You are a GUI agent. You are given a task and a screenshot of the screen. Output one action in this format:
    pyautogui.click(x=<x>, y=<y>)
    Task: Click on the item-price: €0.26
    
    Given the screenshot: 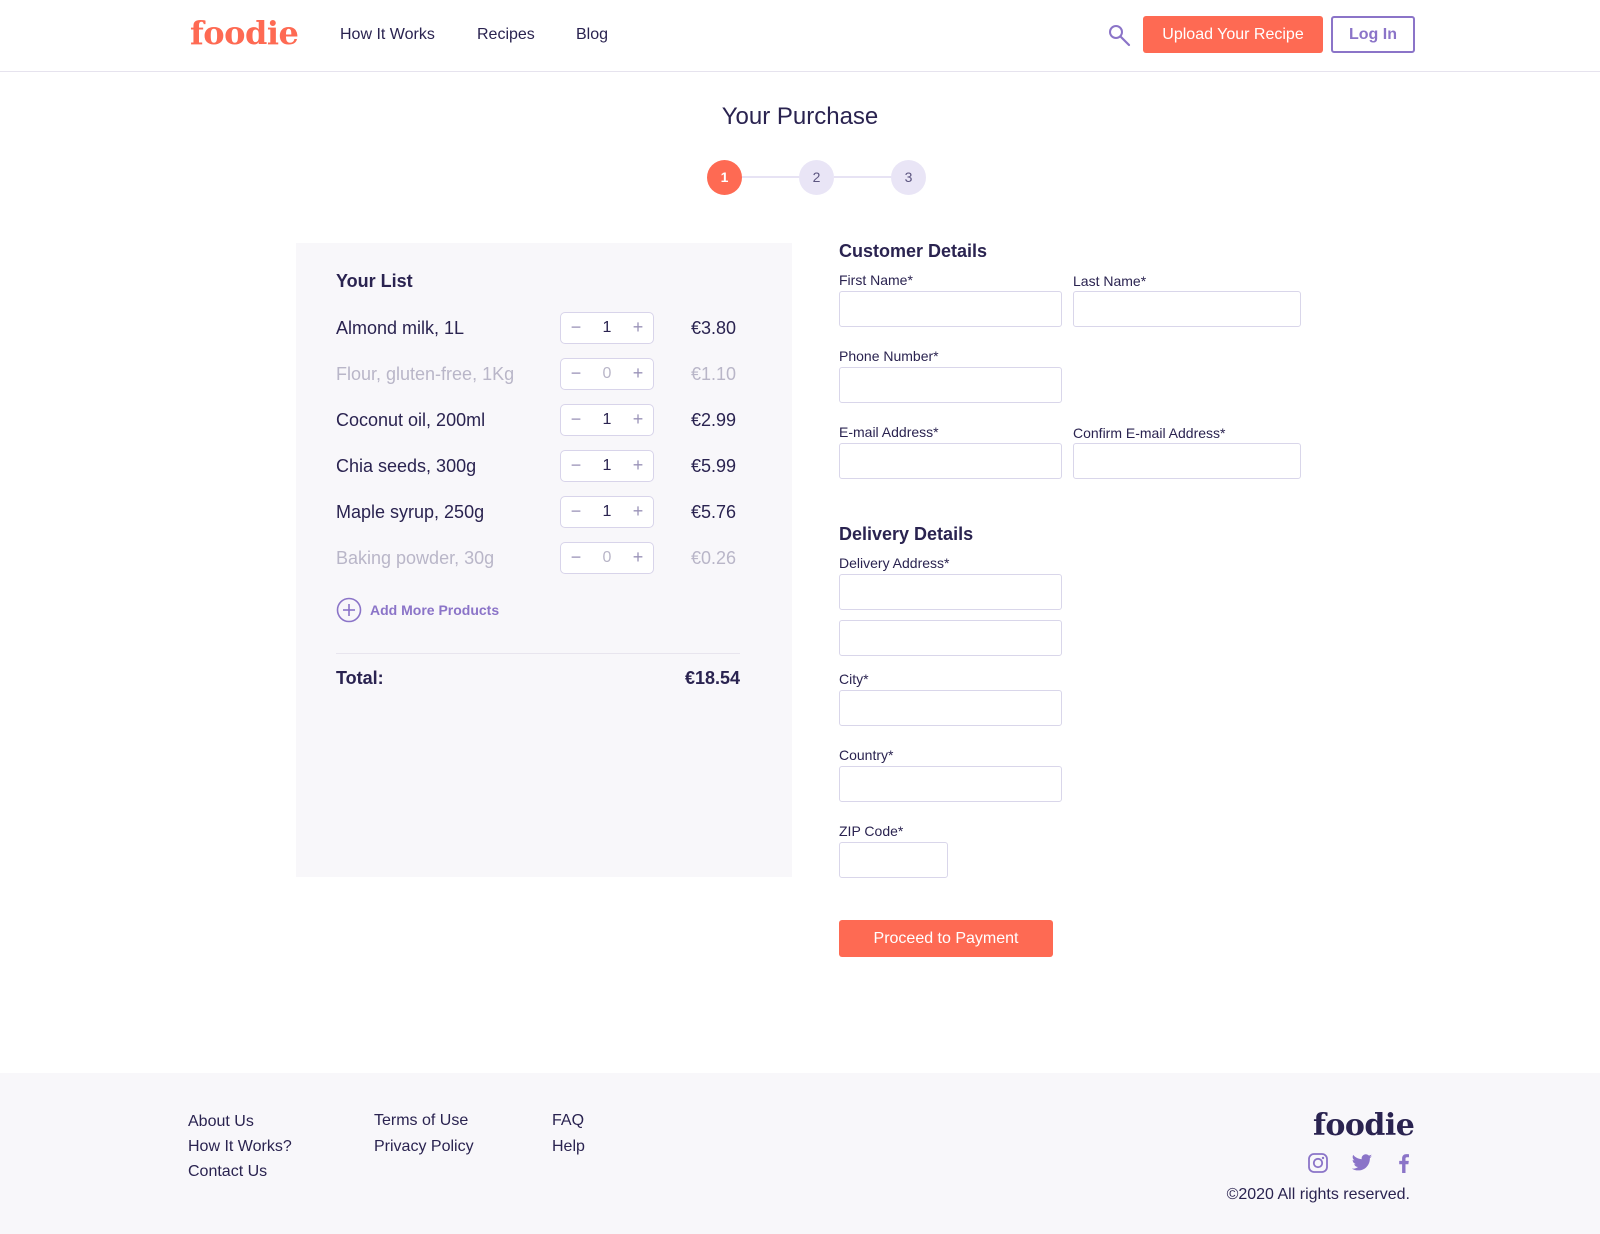 What is the action you would take?
    pyautogui.click(x=713, y=558)
    